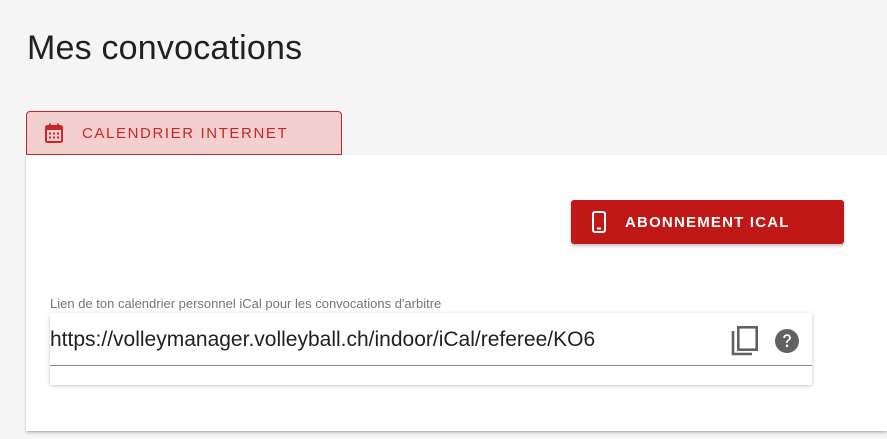 Image resolution: width=887 pixels, height=439 pixels. I want to click on calendar-internet-tab-label: CALENDRIER INTERNET, so click(185, 133).